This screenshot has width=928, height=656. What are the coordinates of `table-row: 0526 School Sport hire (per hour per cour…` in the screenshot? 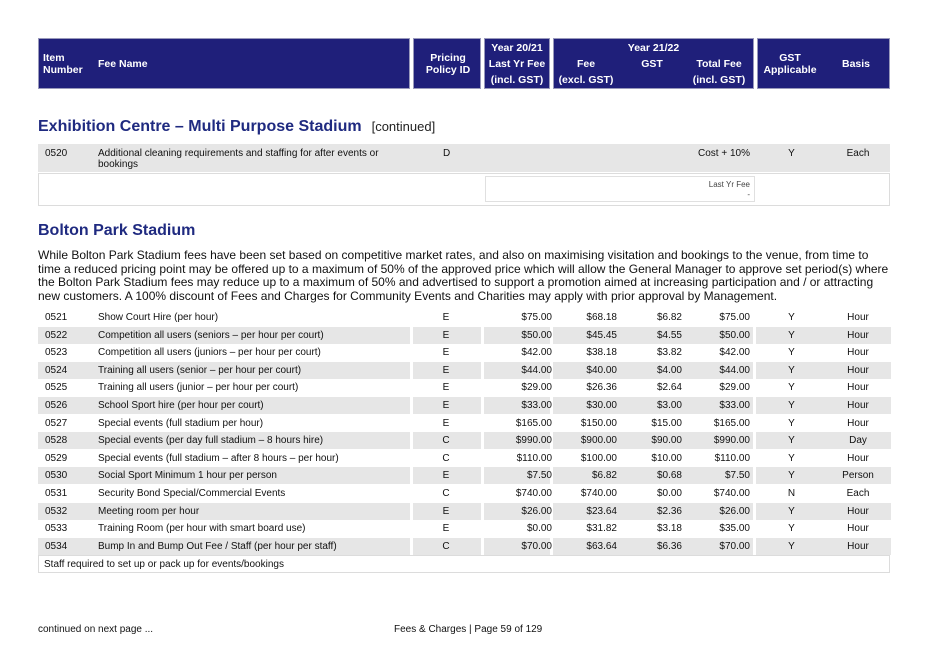 It's located at (464, 405).